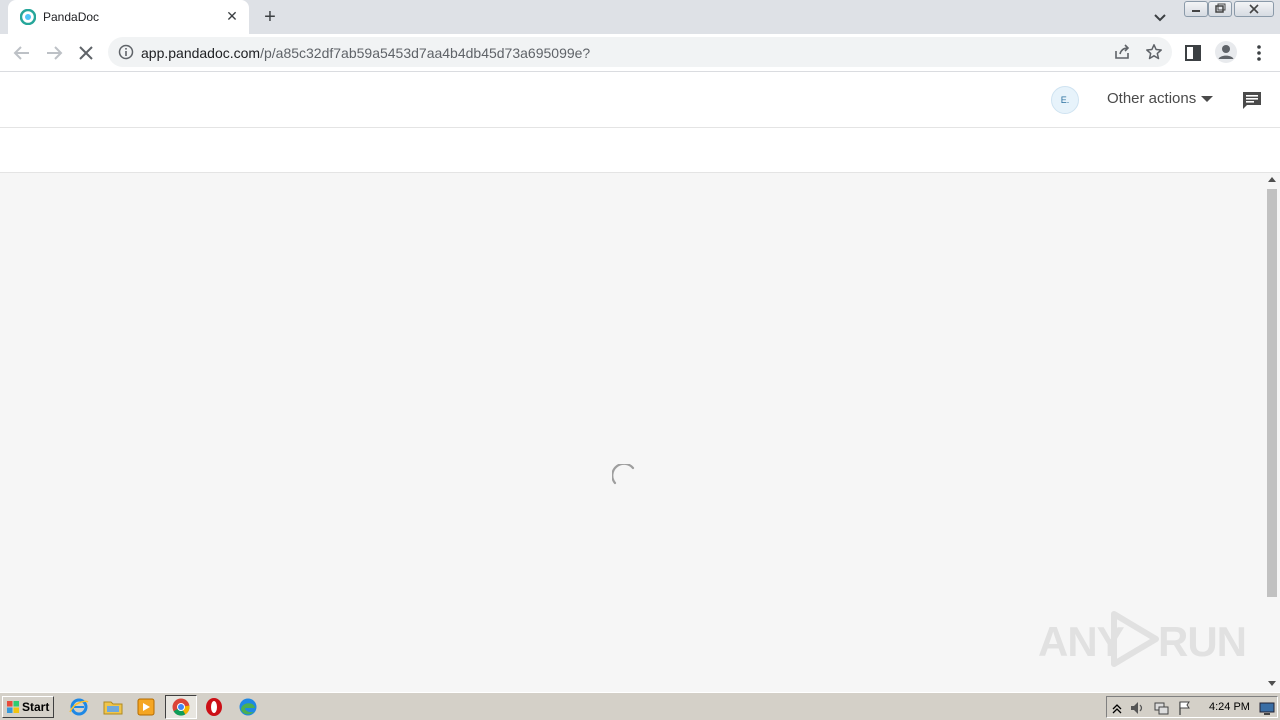 The image size is (1280, 720). Describe the element at coordinates (1254, 9) in the screenshot. I see `window-close-button` at that location.